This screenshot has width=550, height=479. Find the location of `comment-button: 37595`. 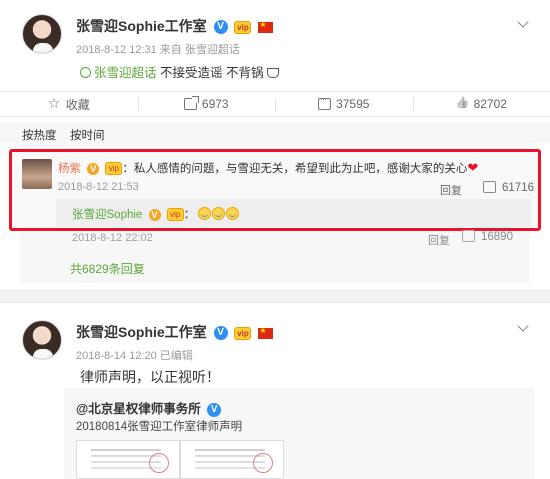

comment-button: 37595 is located at coordinates (344, 104).